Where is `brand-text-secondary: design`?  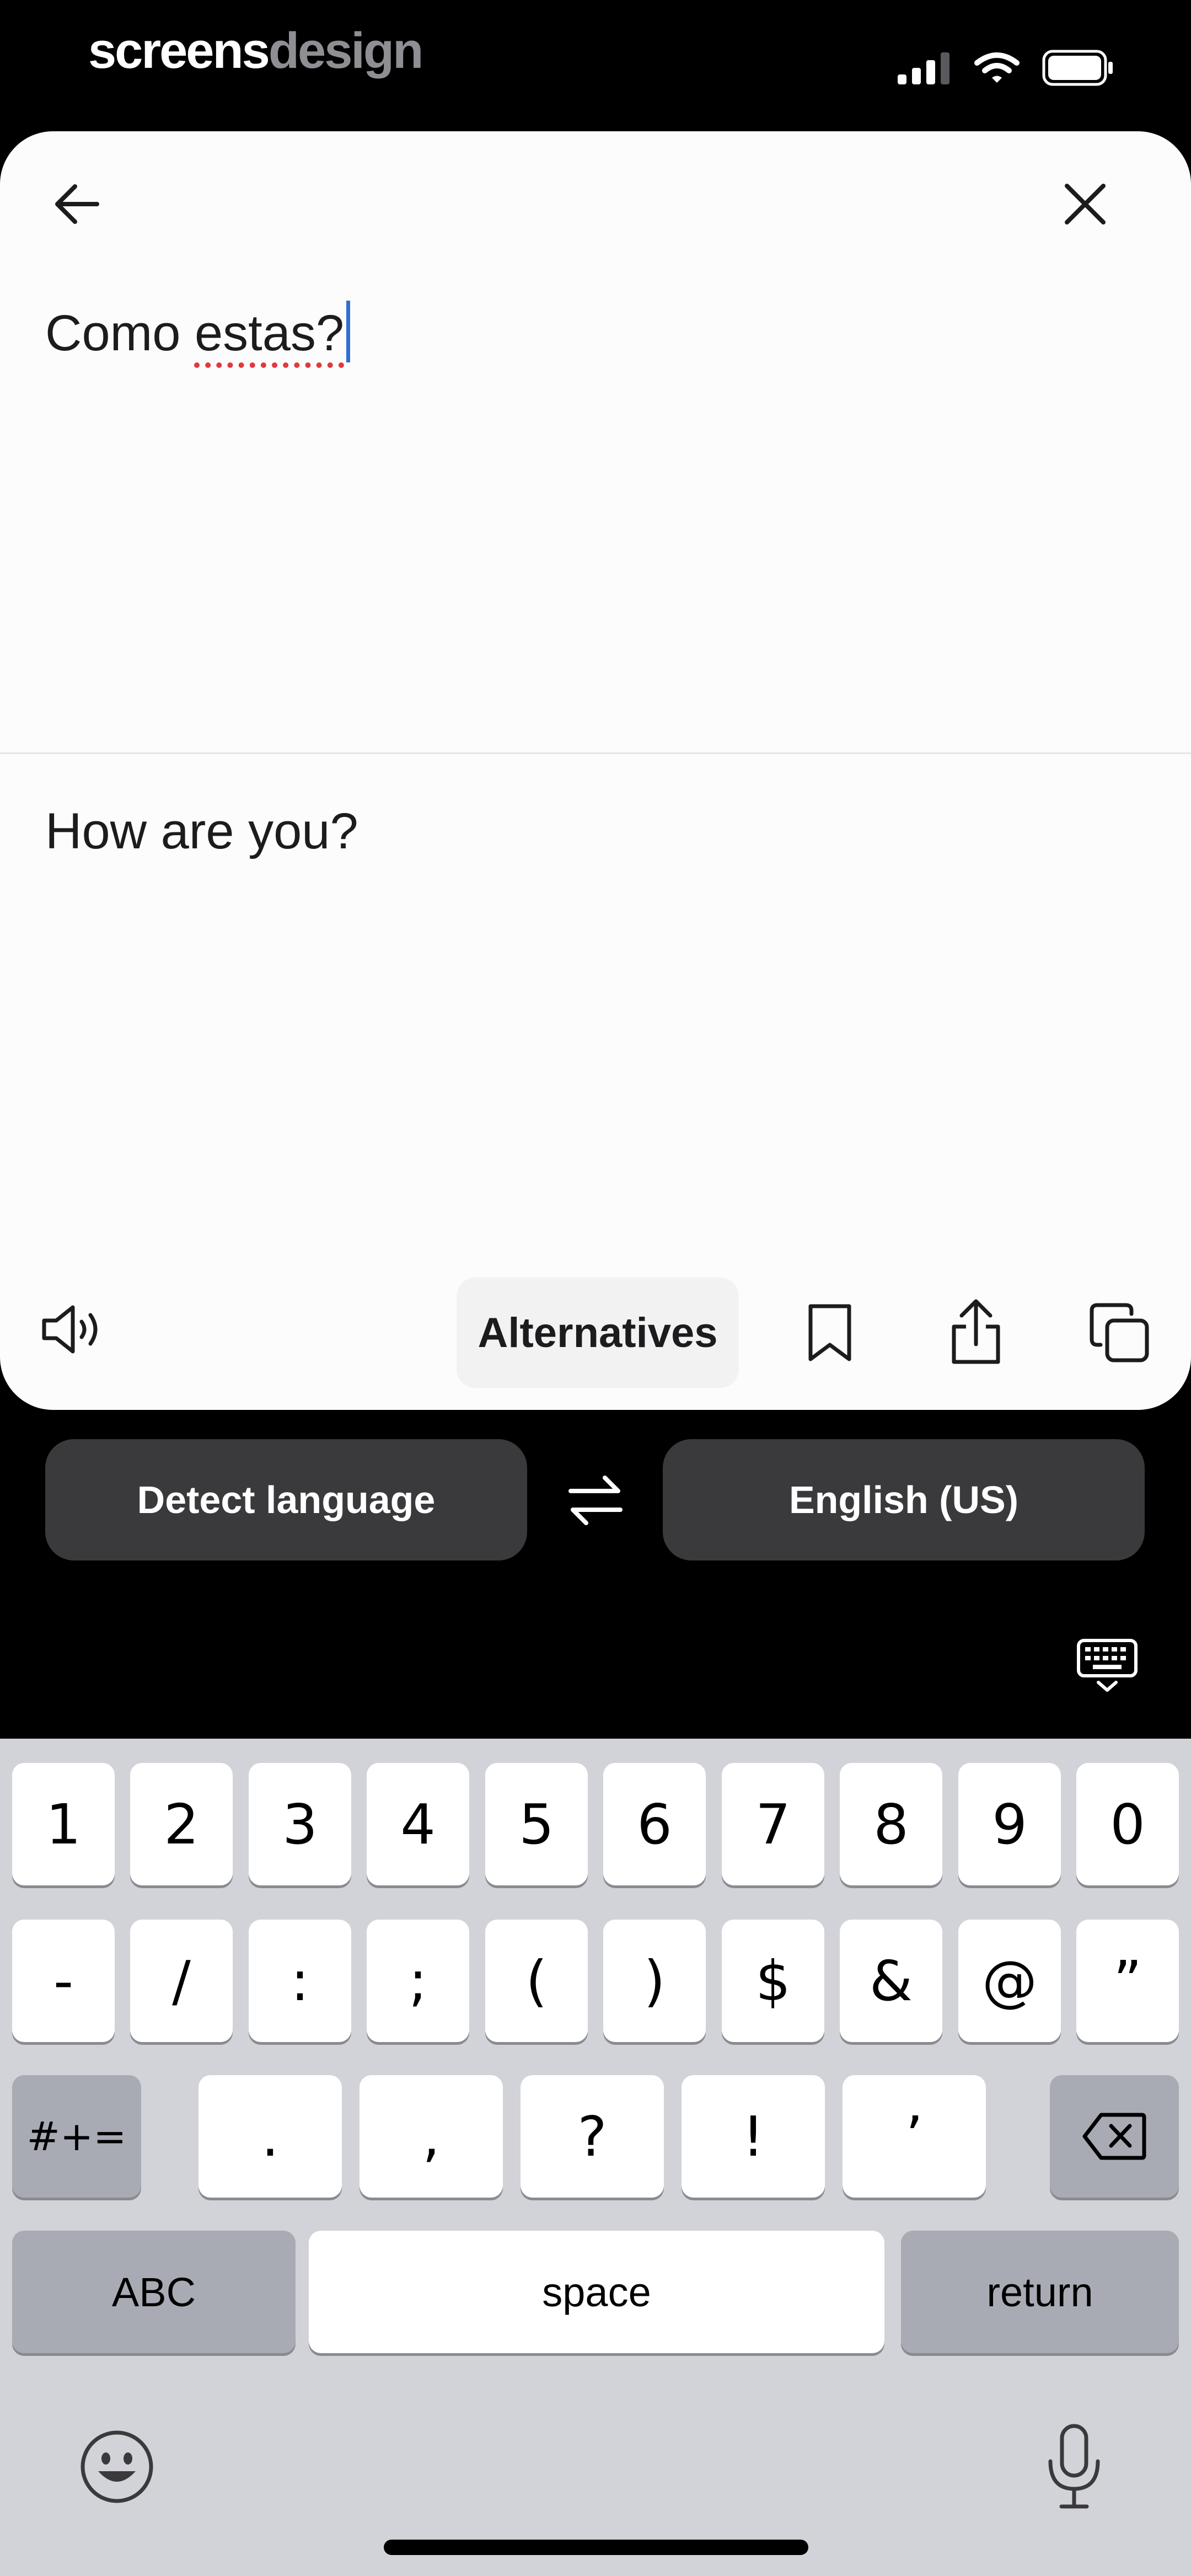
brand-text-secondary: design is located at coordinates (345, 51).